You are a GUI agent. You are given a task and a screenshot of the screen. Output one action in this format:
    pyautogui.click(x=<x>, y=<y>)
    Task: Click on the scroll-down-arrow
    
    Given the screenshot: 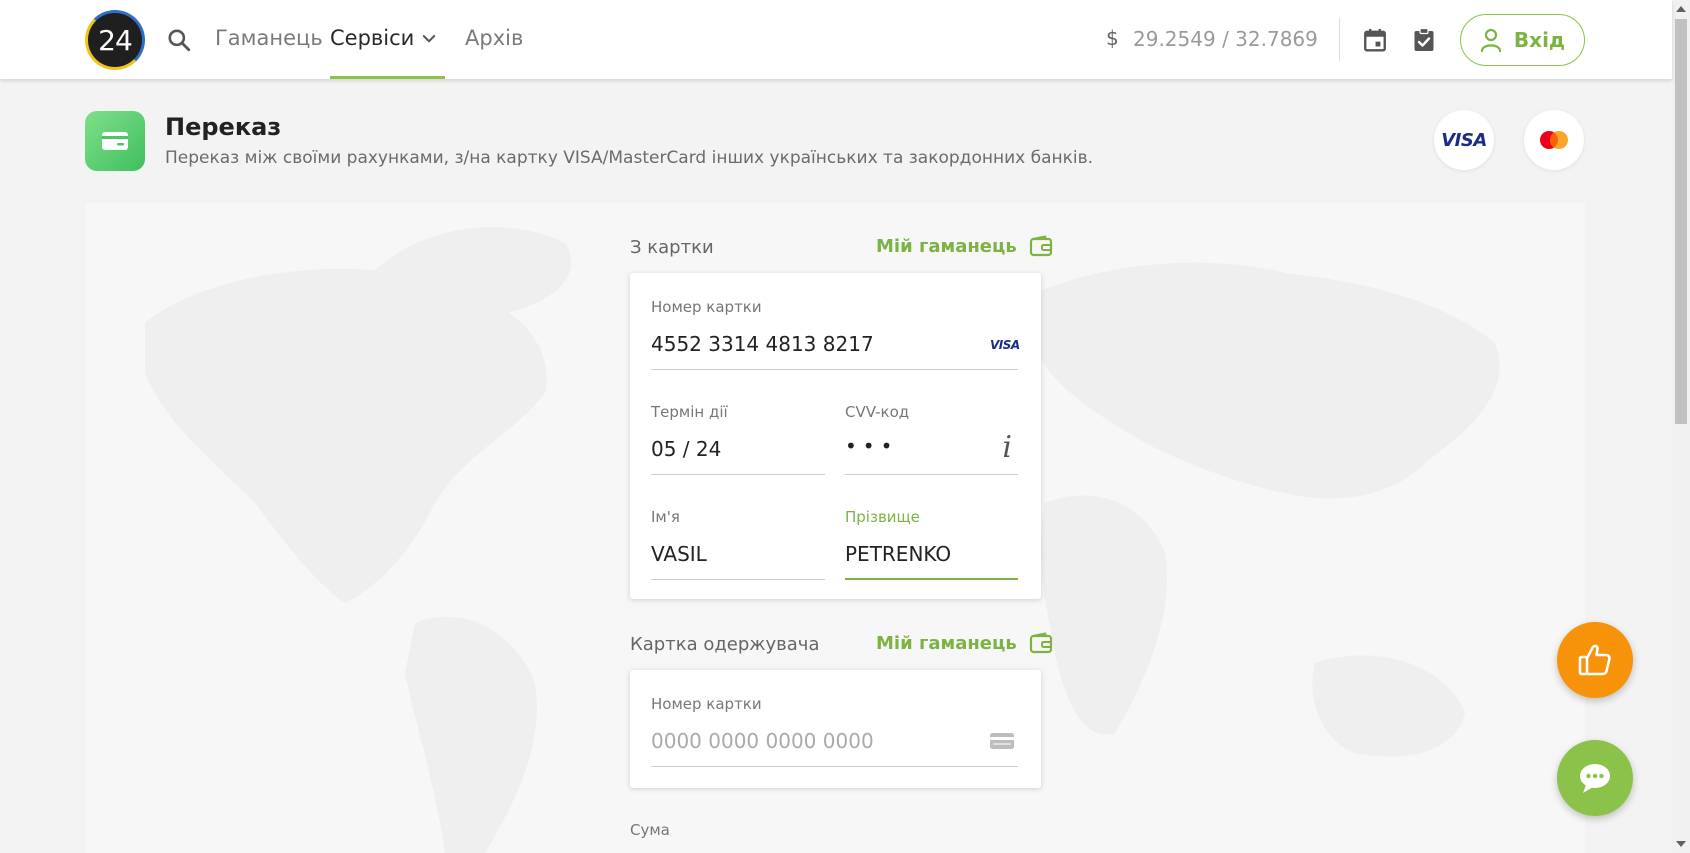 What is the action you would take?
    pyautogui.click(x=1681, y=844)
    